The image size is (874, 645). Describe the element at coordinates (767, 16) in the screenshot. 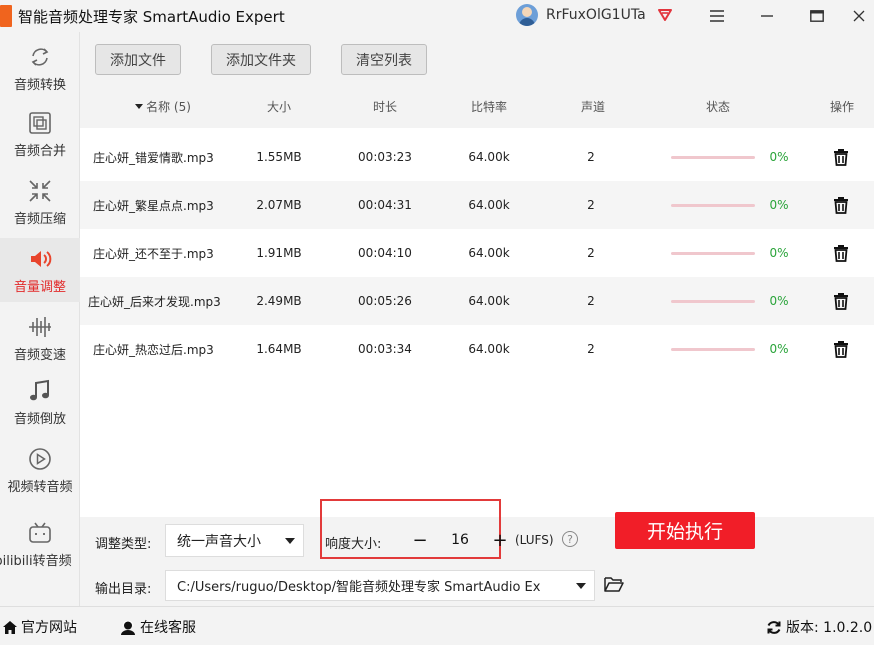

I see `minimize-icon` at that location.